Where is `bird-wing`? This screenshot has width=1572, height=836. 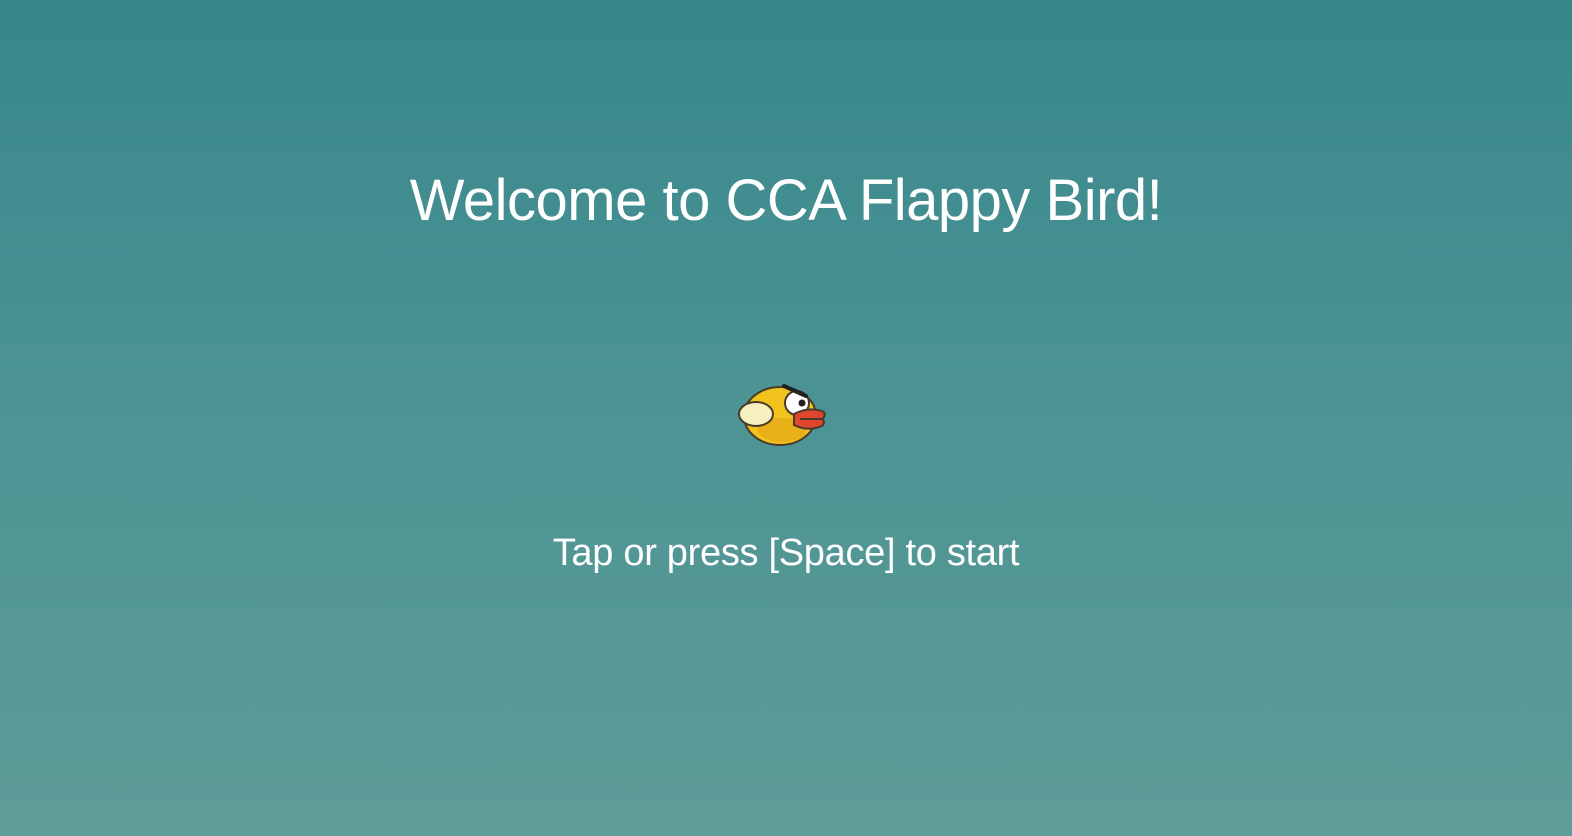 bird-wing is located at coordinates (756, 414).